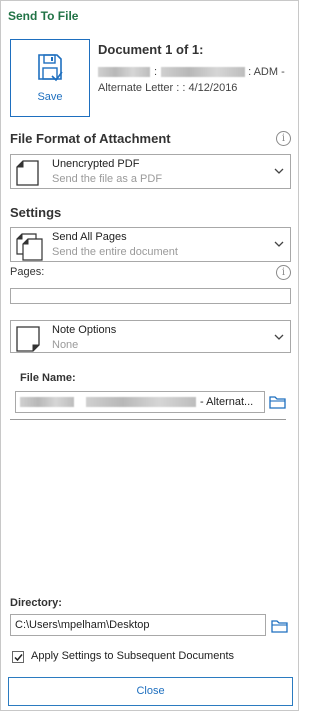 Image resolution: width=320 pixels, height=711 pixels. Describe the element at coordinates (133, 656) in the screenshot. I see `apply-settings-label: Apply Settings to Subsequent Documents` at that location.